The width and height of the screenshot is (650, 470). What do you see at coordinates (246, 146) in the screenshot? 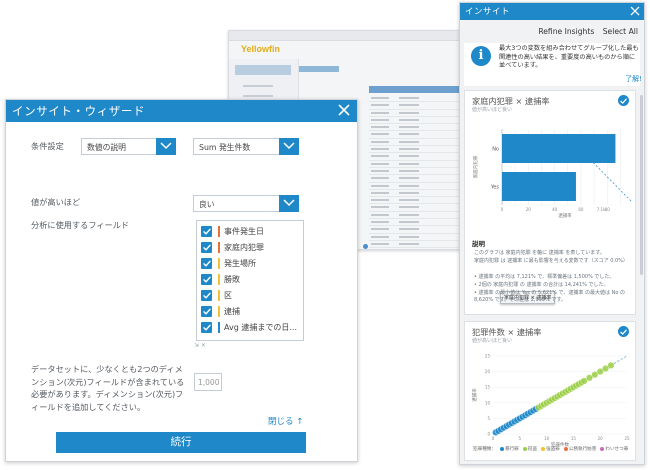
I see `condition-select-2: Sum 発生件数` at bounding box center [246, 146].